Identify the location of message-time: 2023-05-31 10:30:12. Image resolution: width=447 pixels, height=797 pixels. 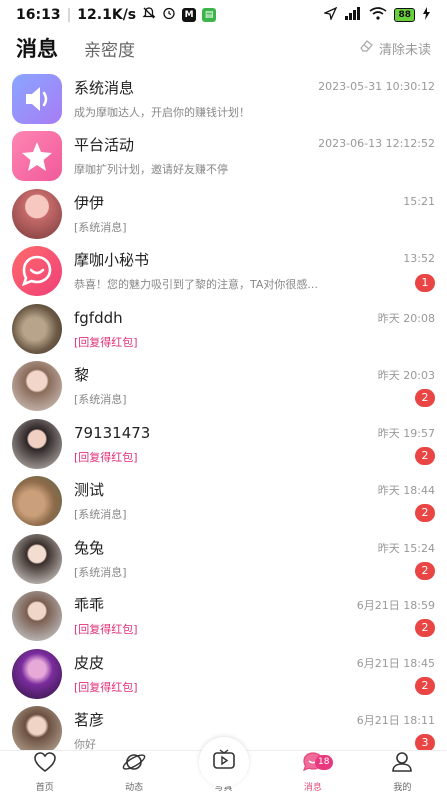
(376, 86).